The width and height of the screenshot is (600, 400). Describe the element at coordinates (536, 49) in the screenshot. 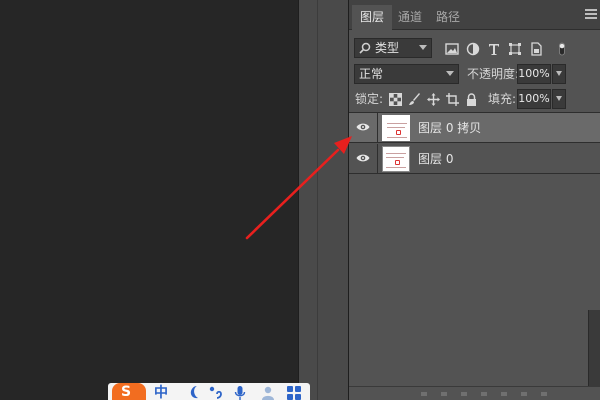

I see `smart-object-filter-icon` at that location.